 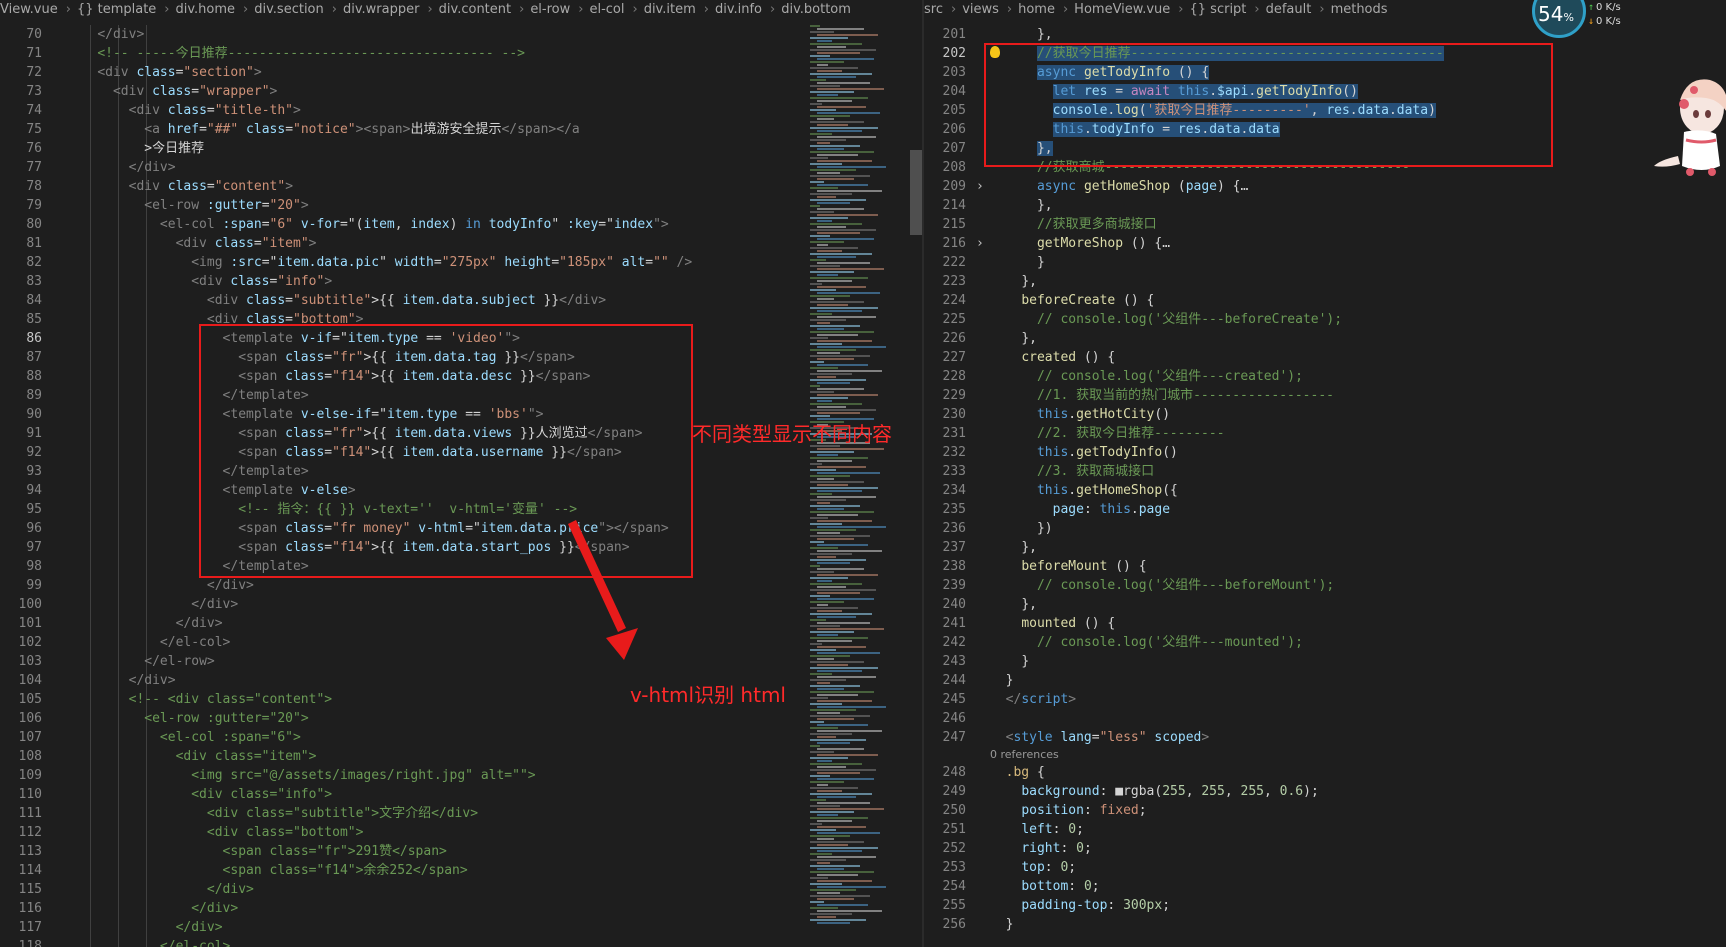 What do you see at coordinates (1325, 281) in the screenshot?
I see `code-line: 223 },` at bounding box center [1325, 281].